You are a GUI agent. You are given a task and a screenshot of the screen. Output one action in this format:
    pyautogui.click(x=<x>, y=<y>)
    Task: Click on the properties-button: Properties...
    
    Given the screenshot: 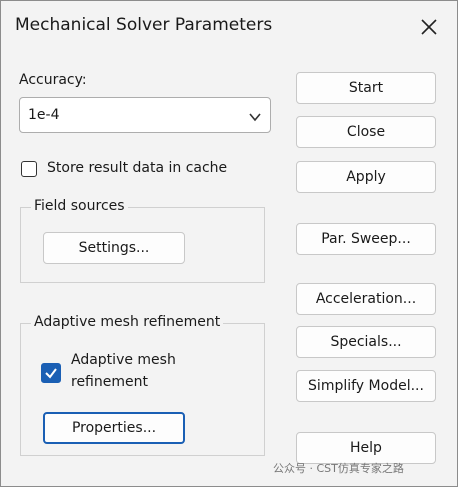 What is the action you would take?
    pyautogui.click(x=114, y=428)
    